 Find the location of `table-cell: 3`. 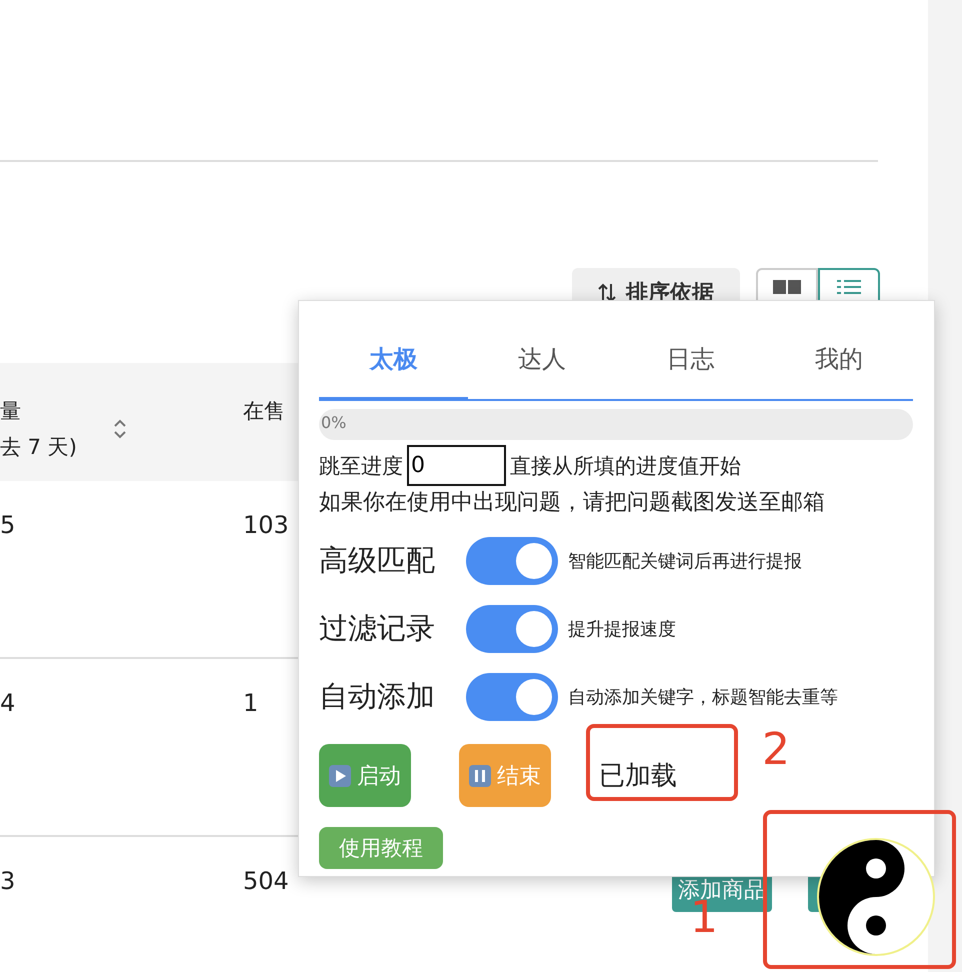

table-cell: 3 is located at coordinates (8, 881).